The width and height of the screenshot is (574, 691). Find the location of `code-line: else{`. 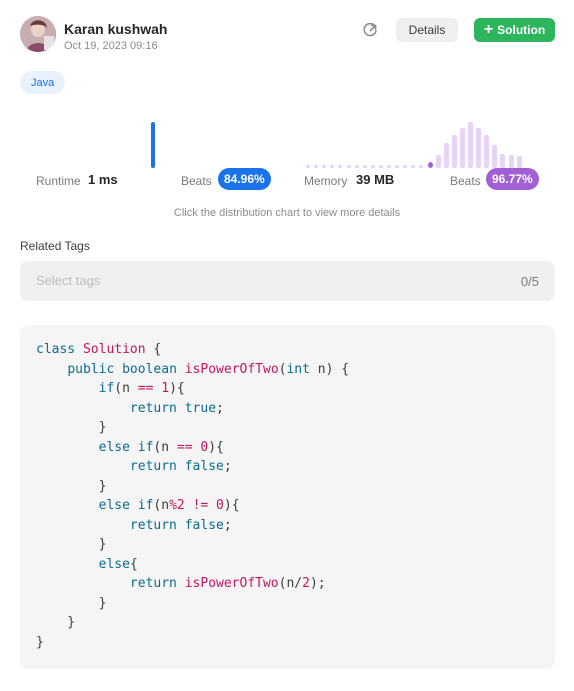

code-line: else{ is located at coordinates (118, 564).